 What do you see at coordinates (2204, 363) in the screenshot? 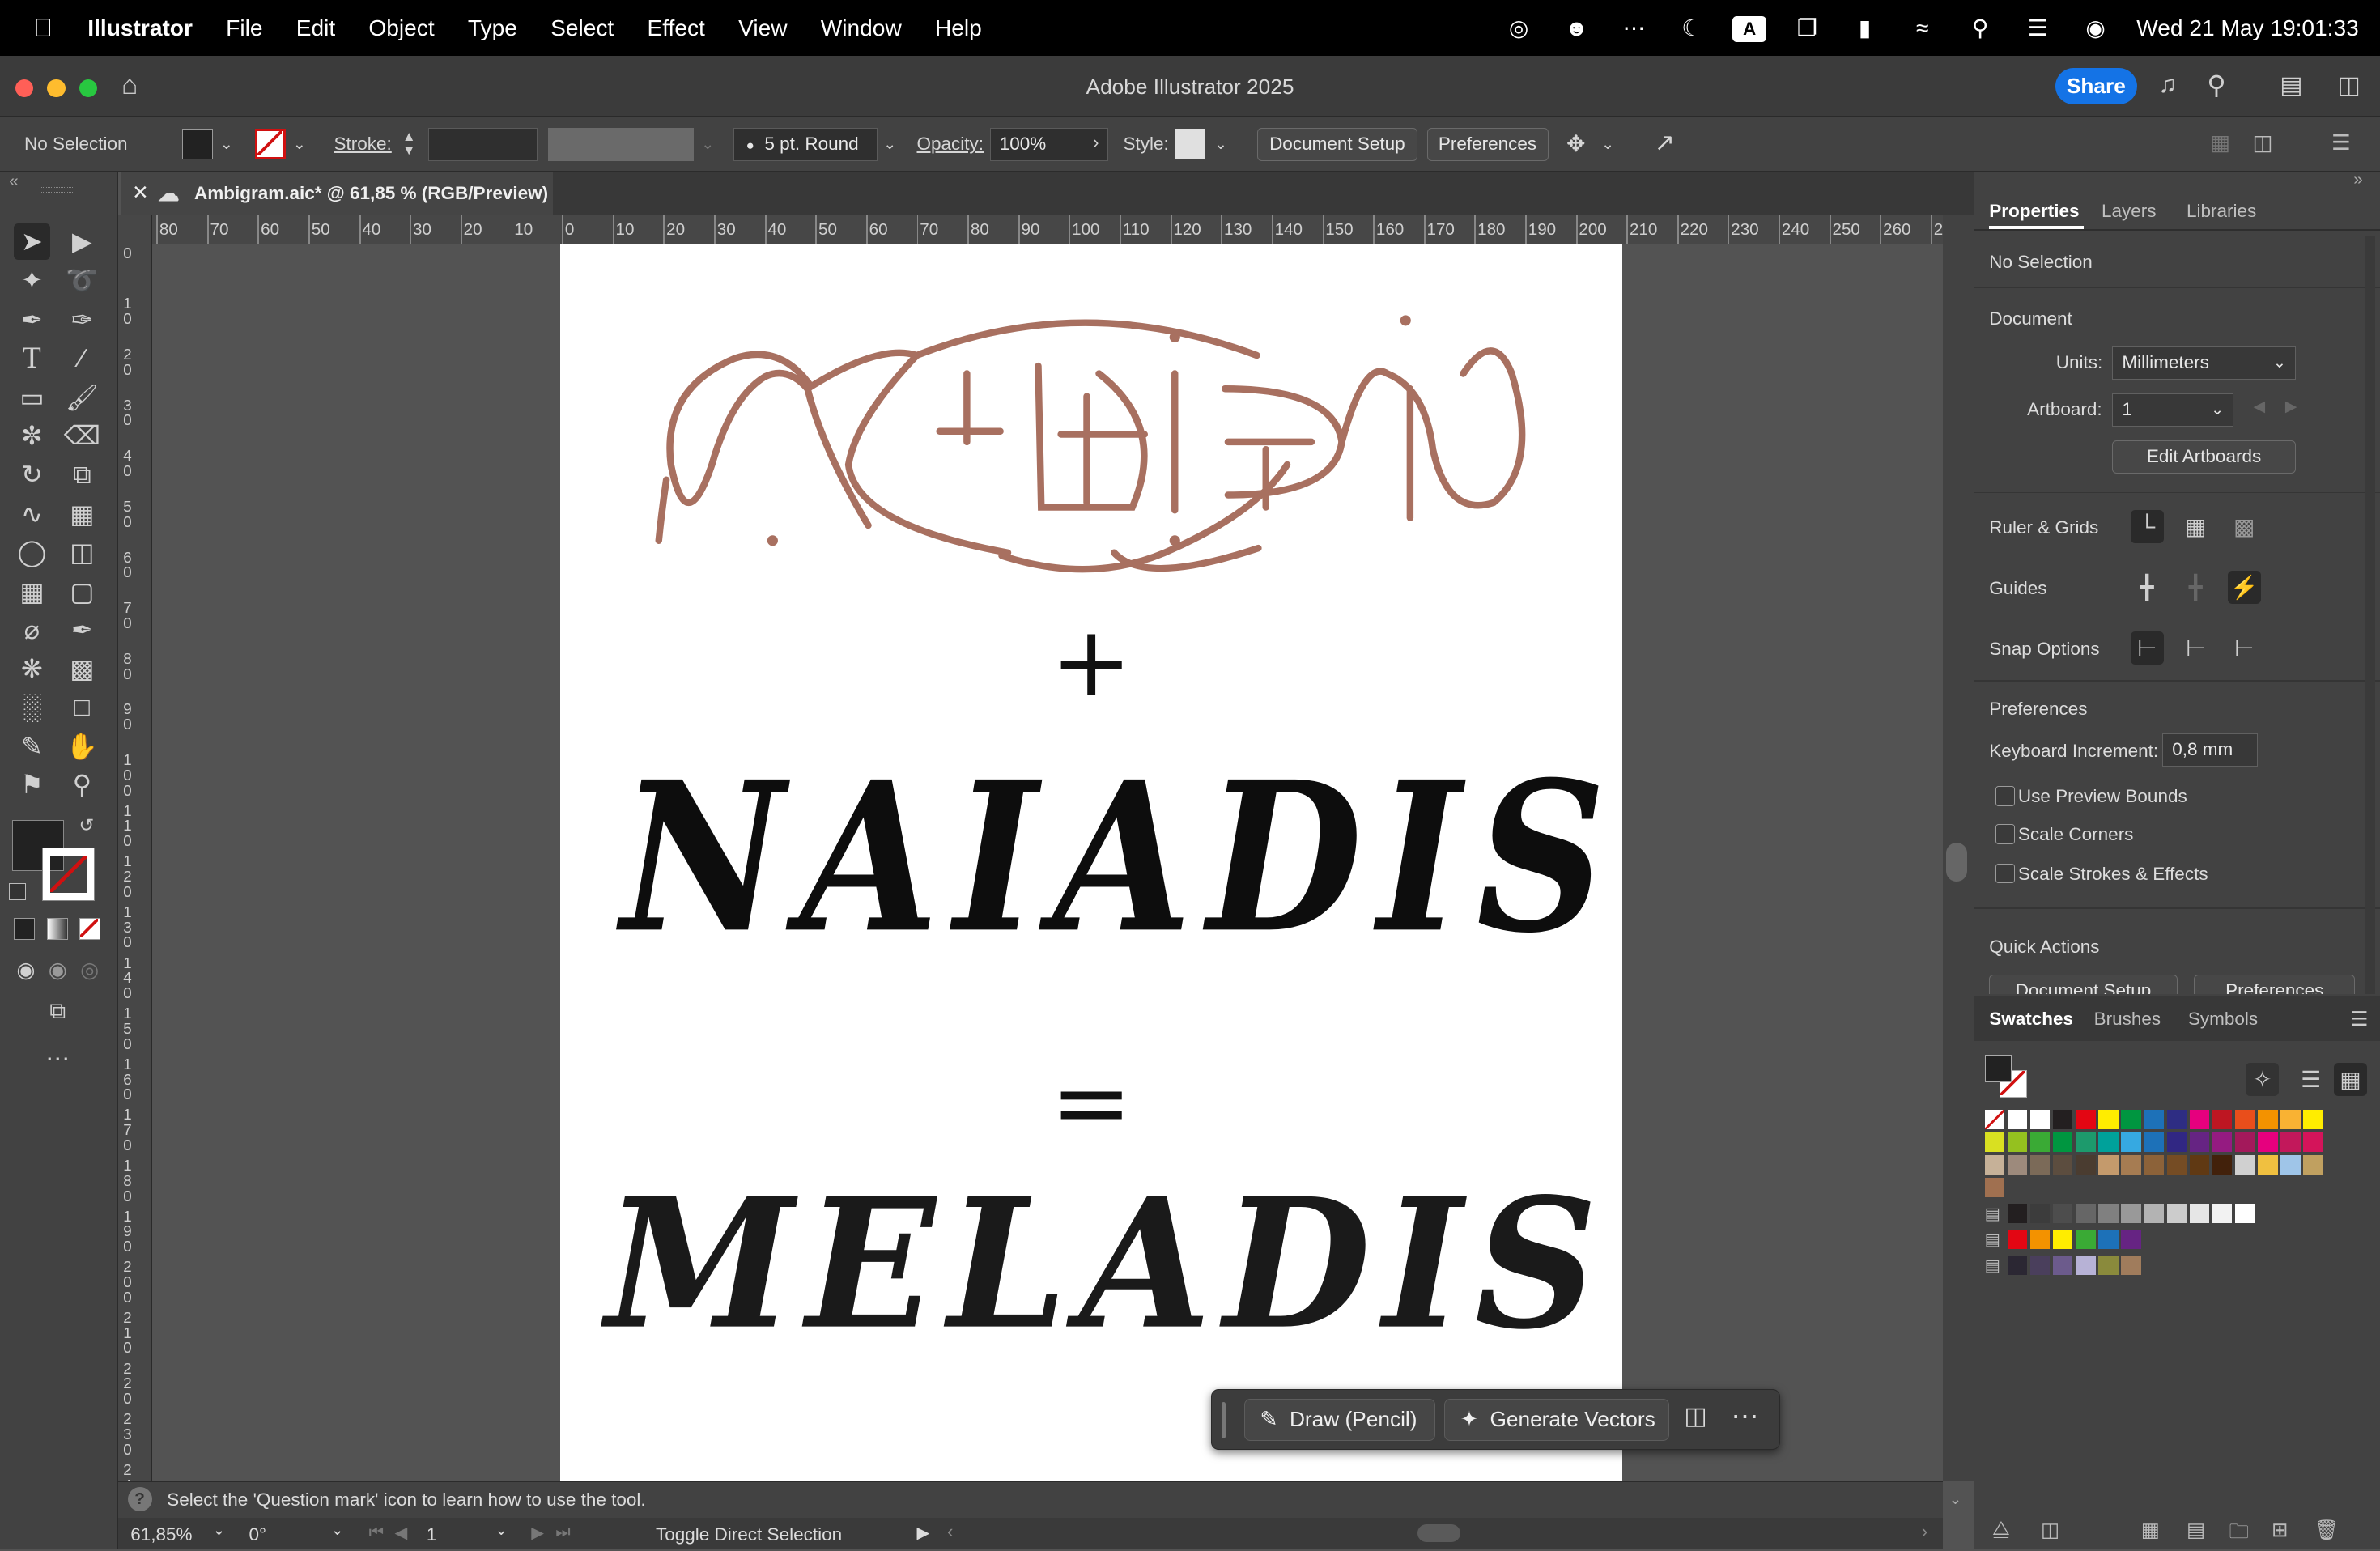
I see `units-select: Millimeters⌄` at bounding box center [2204, 363].